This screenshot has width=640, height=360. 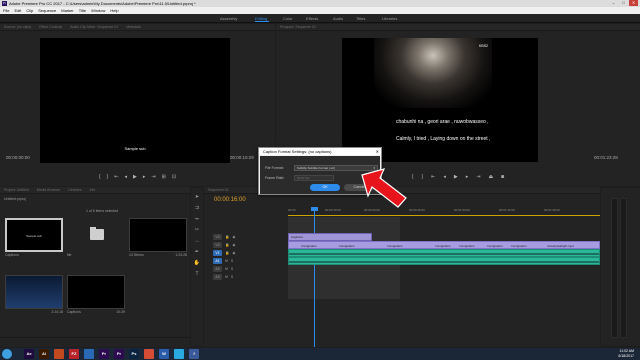 I want to click on tab-effect-controls: Effect Controls, so click(x=50, y=27).